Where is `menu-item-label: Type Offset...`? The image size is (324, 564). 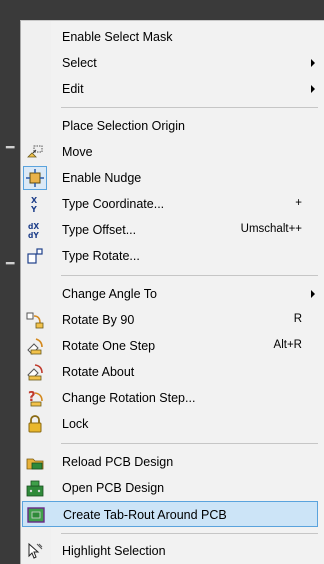
menu-item-label: Type Offset... is located at coordinates (99, 230).